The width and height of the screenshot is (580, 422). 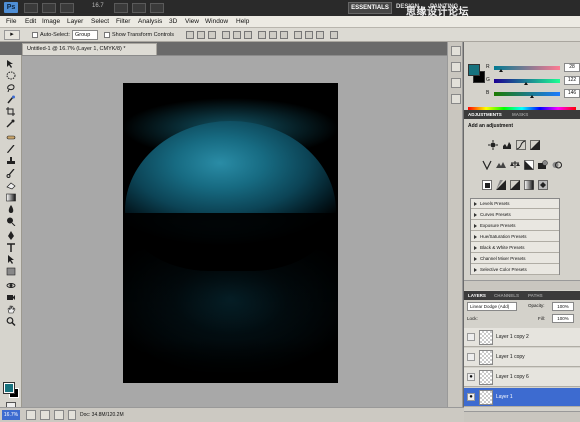 I want to click on quick-select-tool-icon, so click(x=11, y=99).